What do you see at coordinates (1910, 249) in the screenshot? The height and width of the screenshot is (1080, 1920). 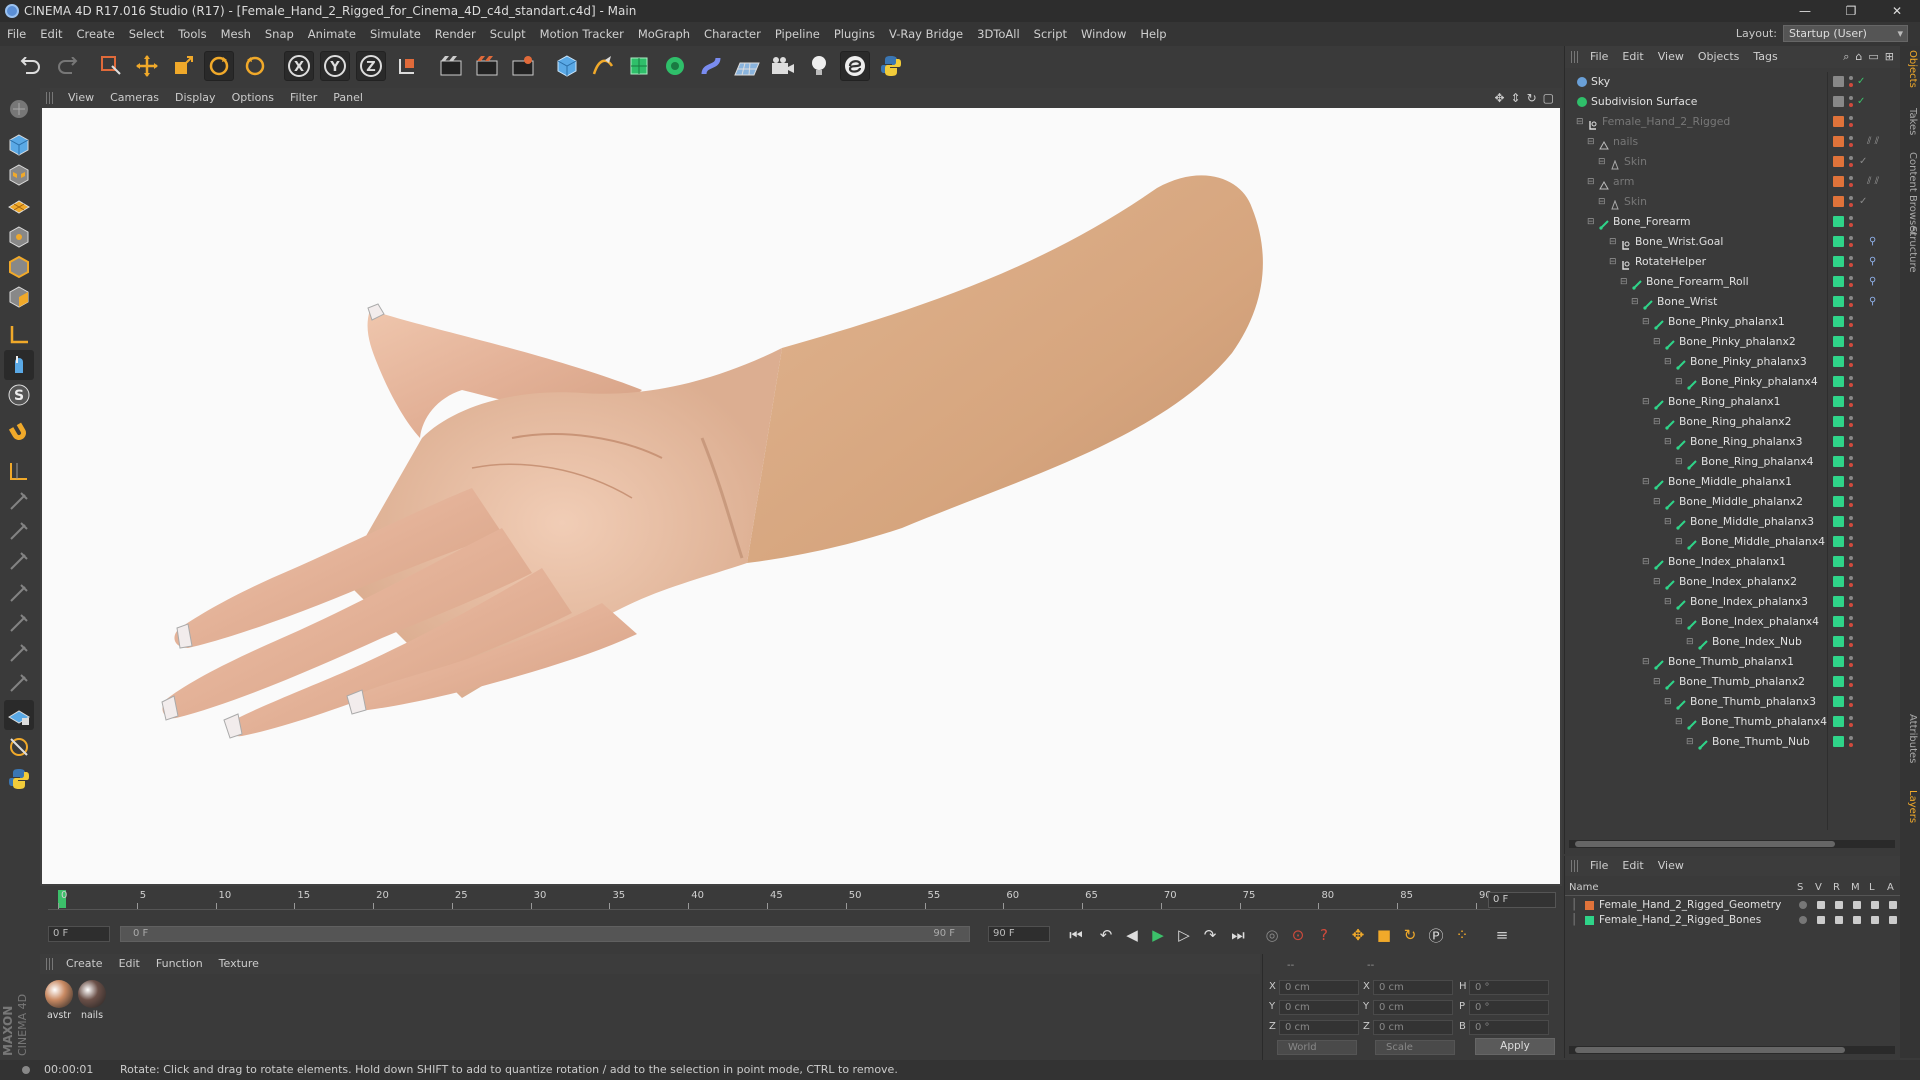 I see `side-tab-structure: Structure` at bounding box center [1910, 249].